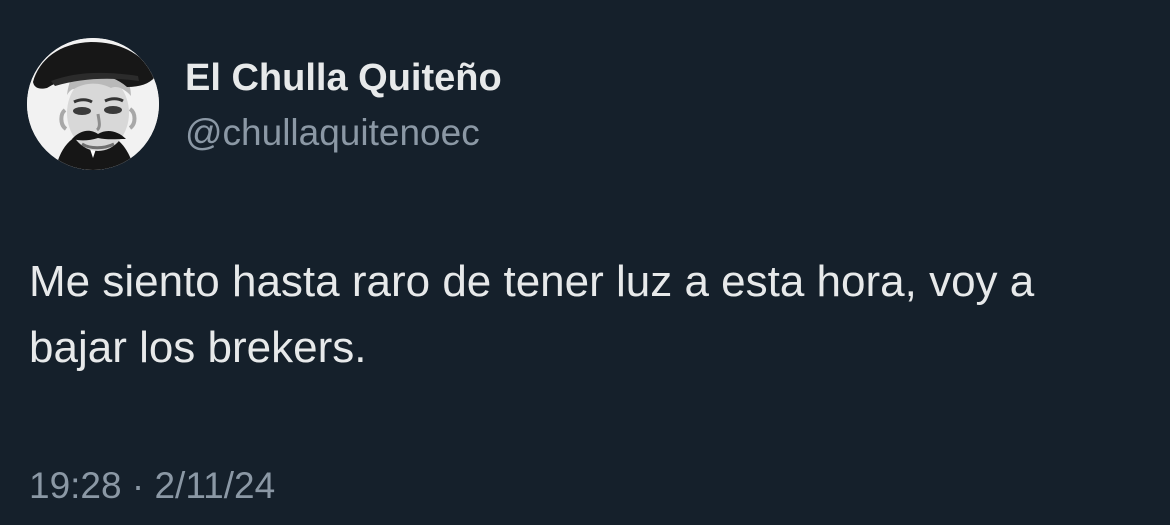 Image resolution: width=1170 pixels, height=525 pixels. What do you see at coordinates (343, 78) in the screenshot?
I see `author-display-name: El Chulla Quiteño` at bounding box center [343, 78].